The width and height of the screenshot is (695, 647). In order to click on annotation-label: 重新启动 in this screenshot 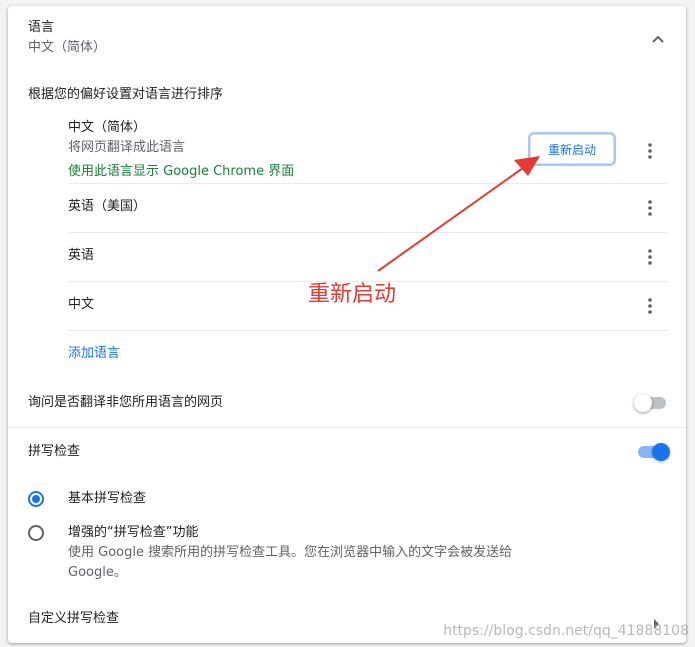, I will do `click(352, 294)`.